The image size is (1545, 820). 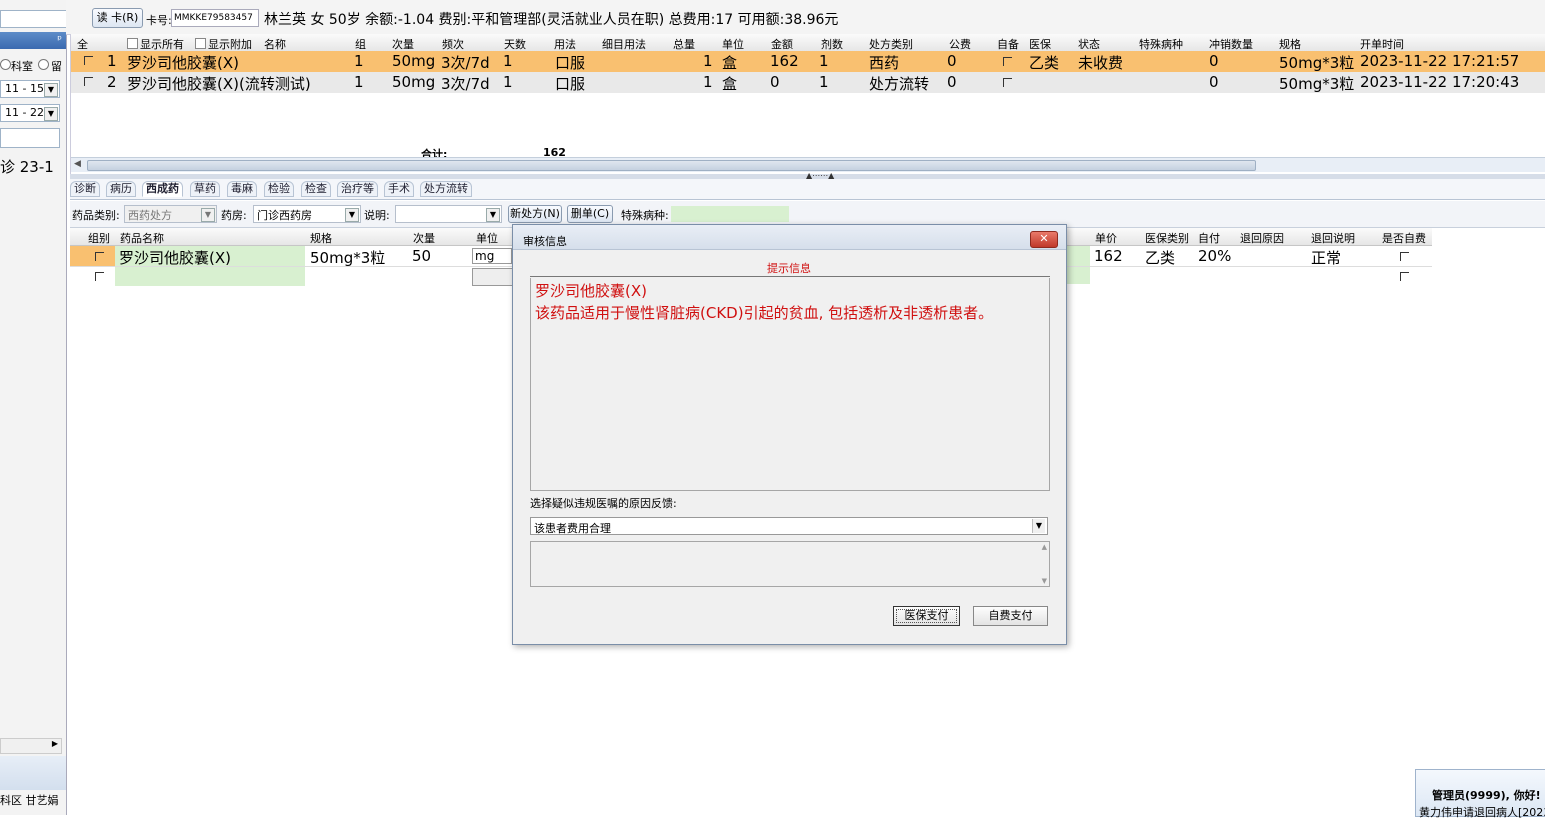 I want to click on sidebar-filter-input, so click(x=30, y=138).